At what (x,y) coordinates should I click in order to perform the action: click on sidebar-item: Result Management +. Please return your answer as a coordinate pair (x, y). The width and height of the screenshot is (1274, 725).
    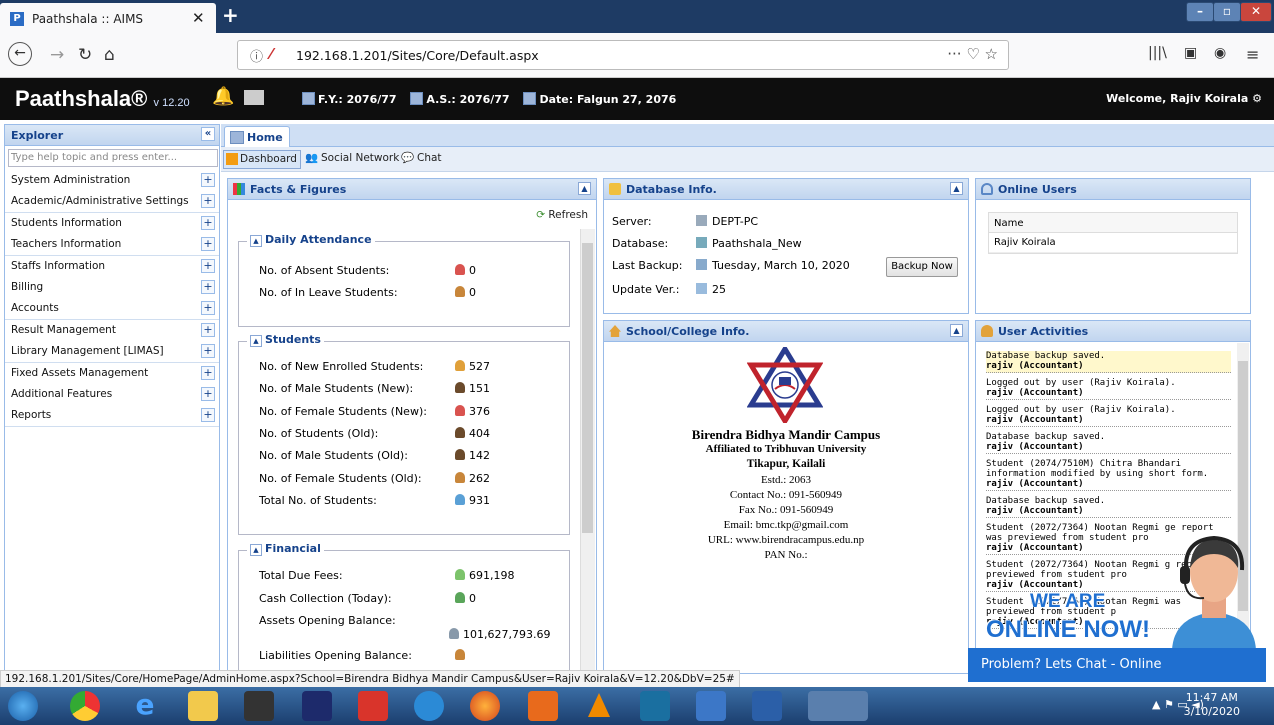
    Looking at the image, I should click on (112, 330).